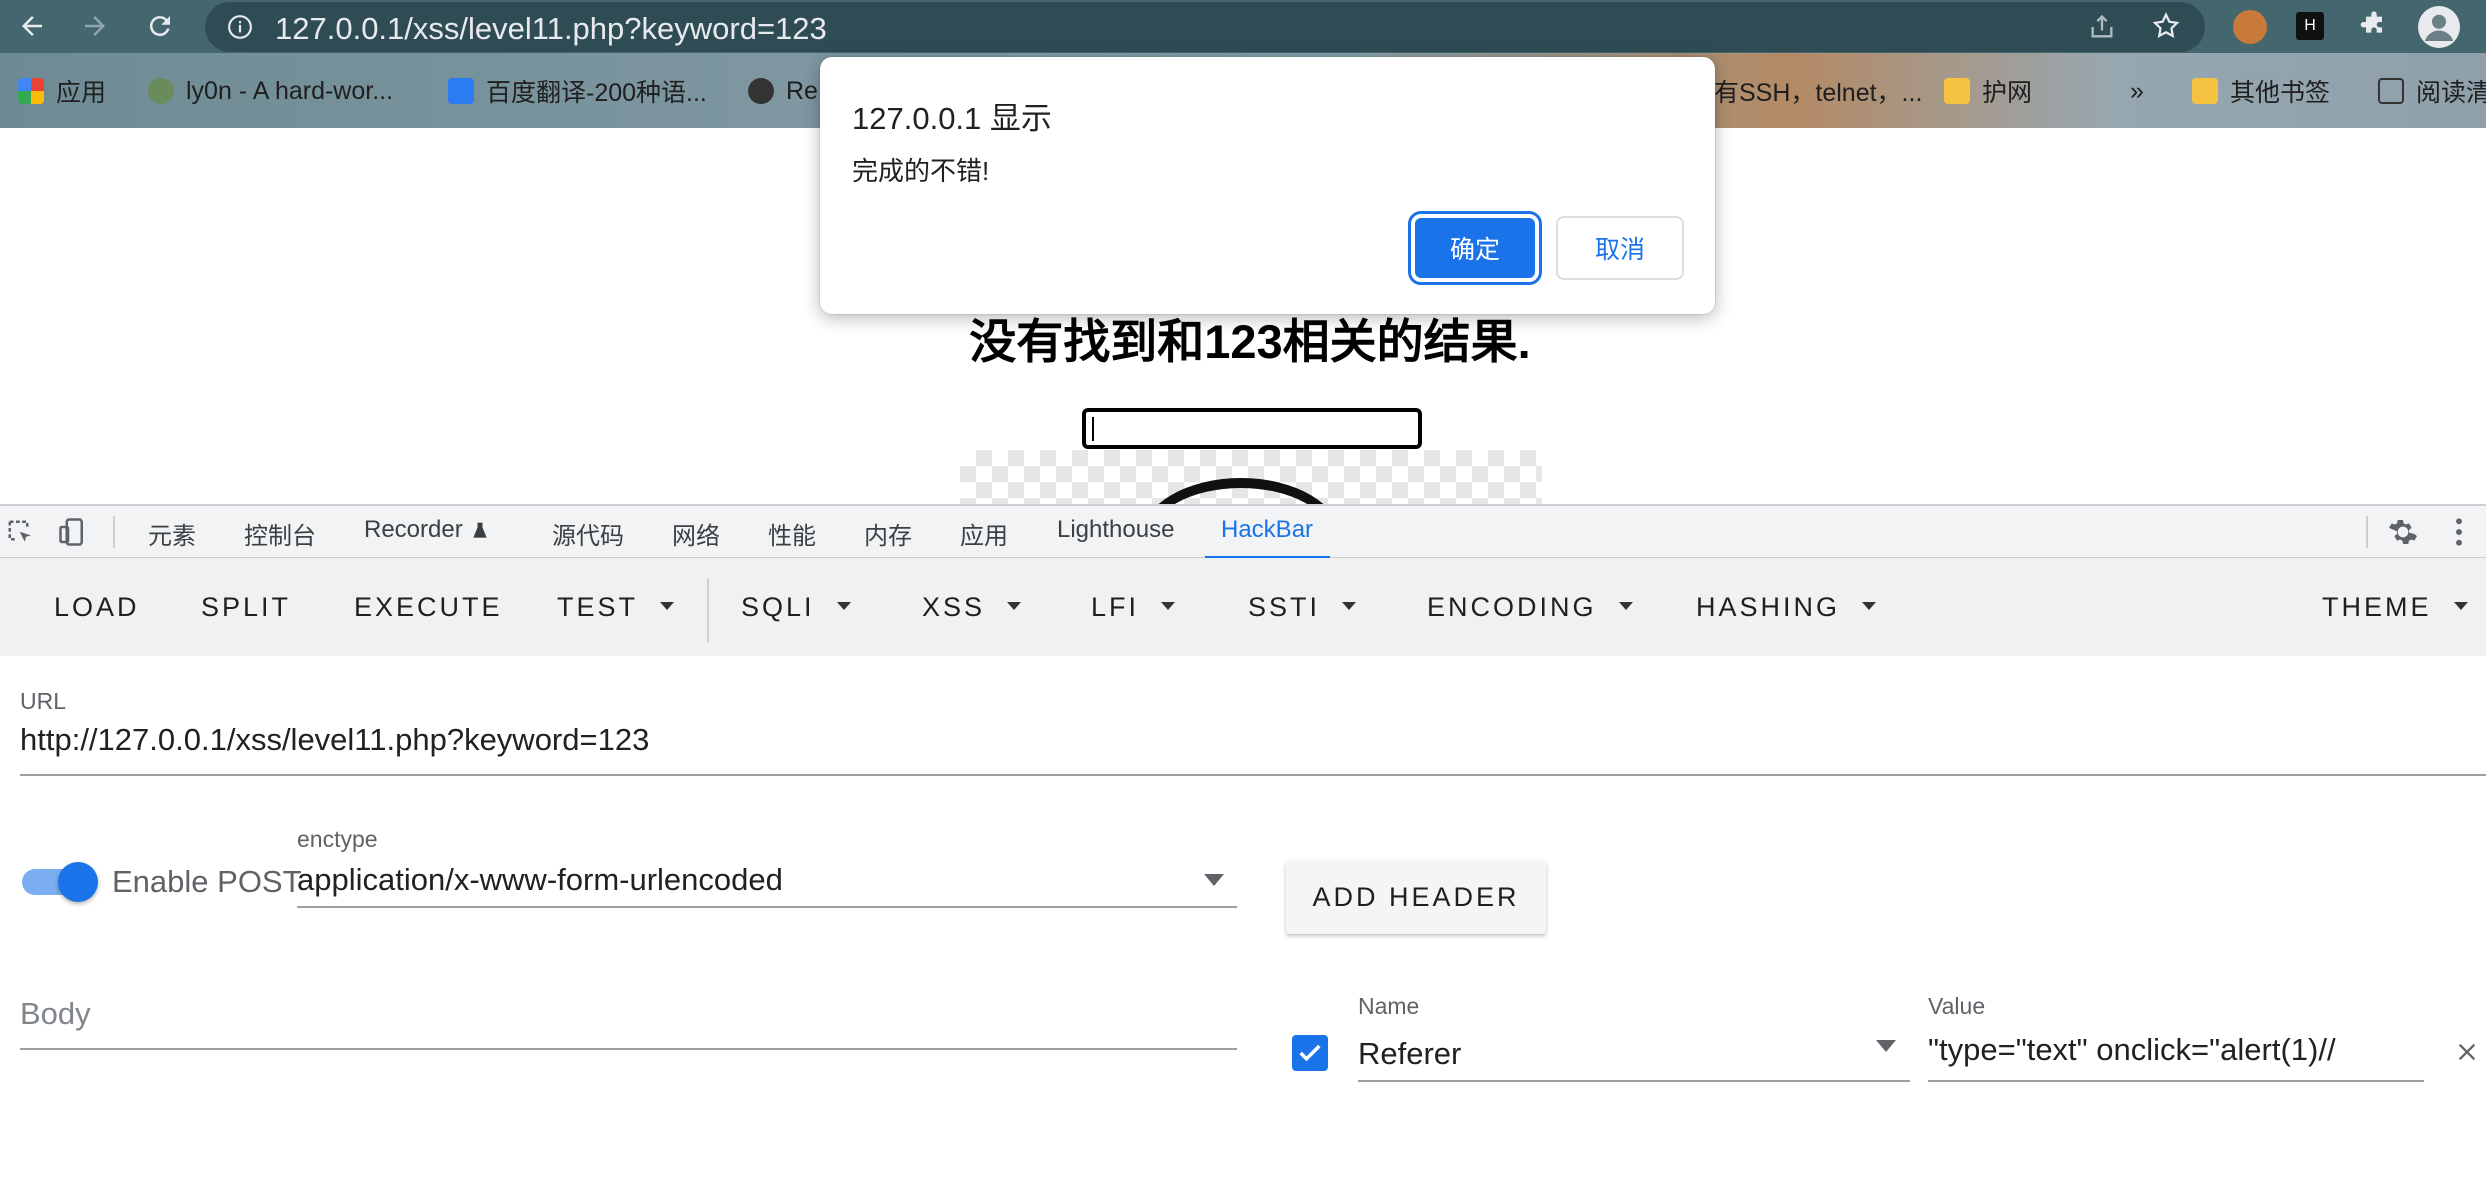 This screenshot has height=1188, width=2486. Describe the element at coordinates (1252, 428) in the screenshot. I see `keyword-input` at that location.